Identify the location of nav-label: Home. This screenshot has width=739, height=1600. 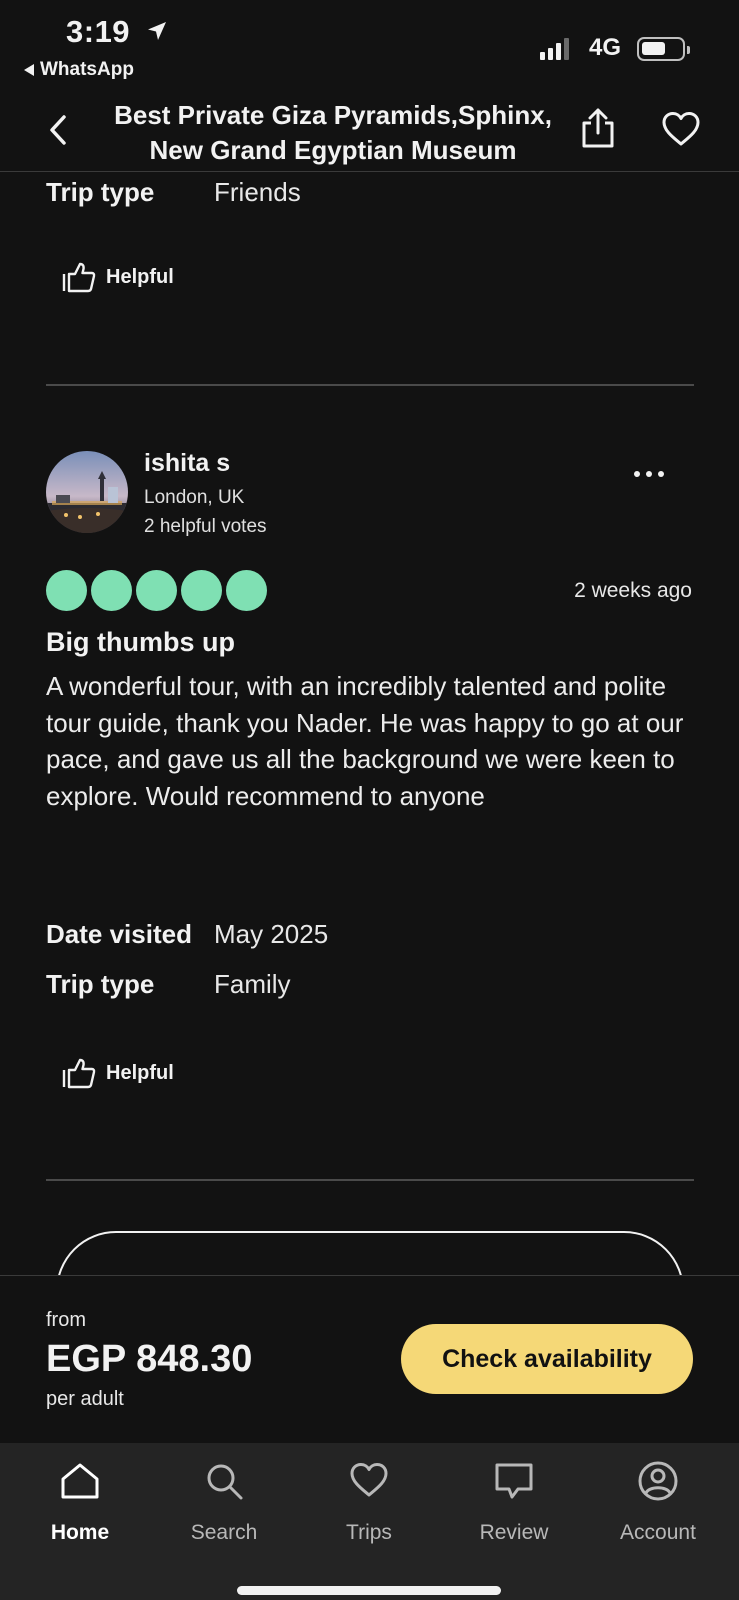
(80, 1532).